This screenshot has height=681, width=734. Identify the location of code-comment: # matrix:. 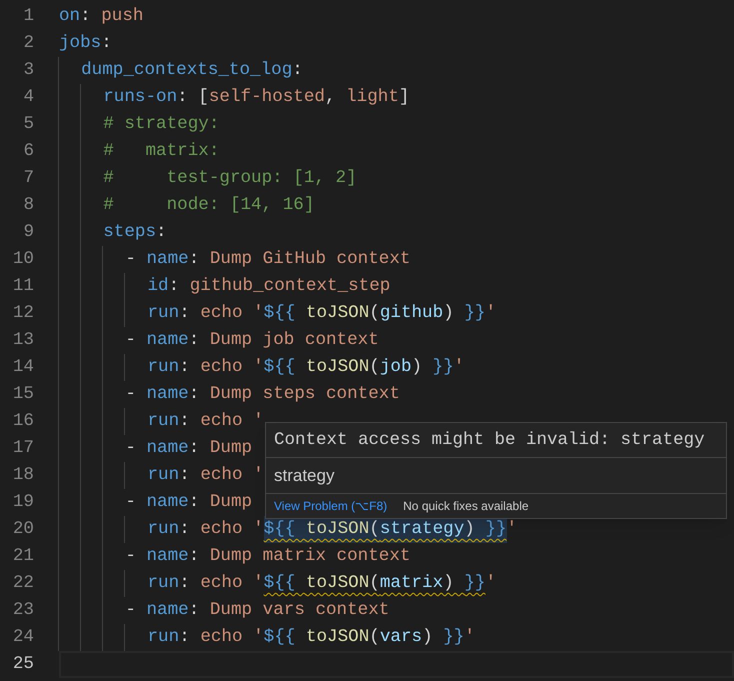
(161, 151).